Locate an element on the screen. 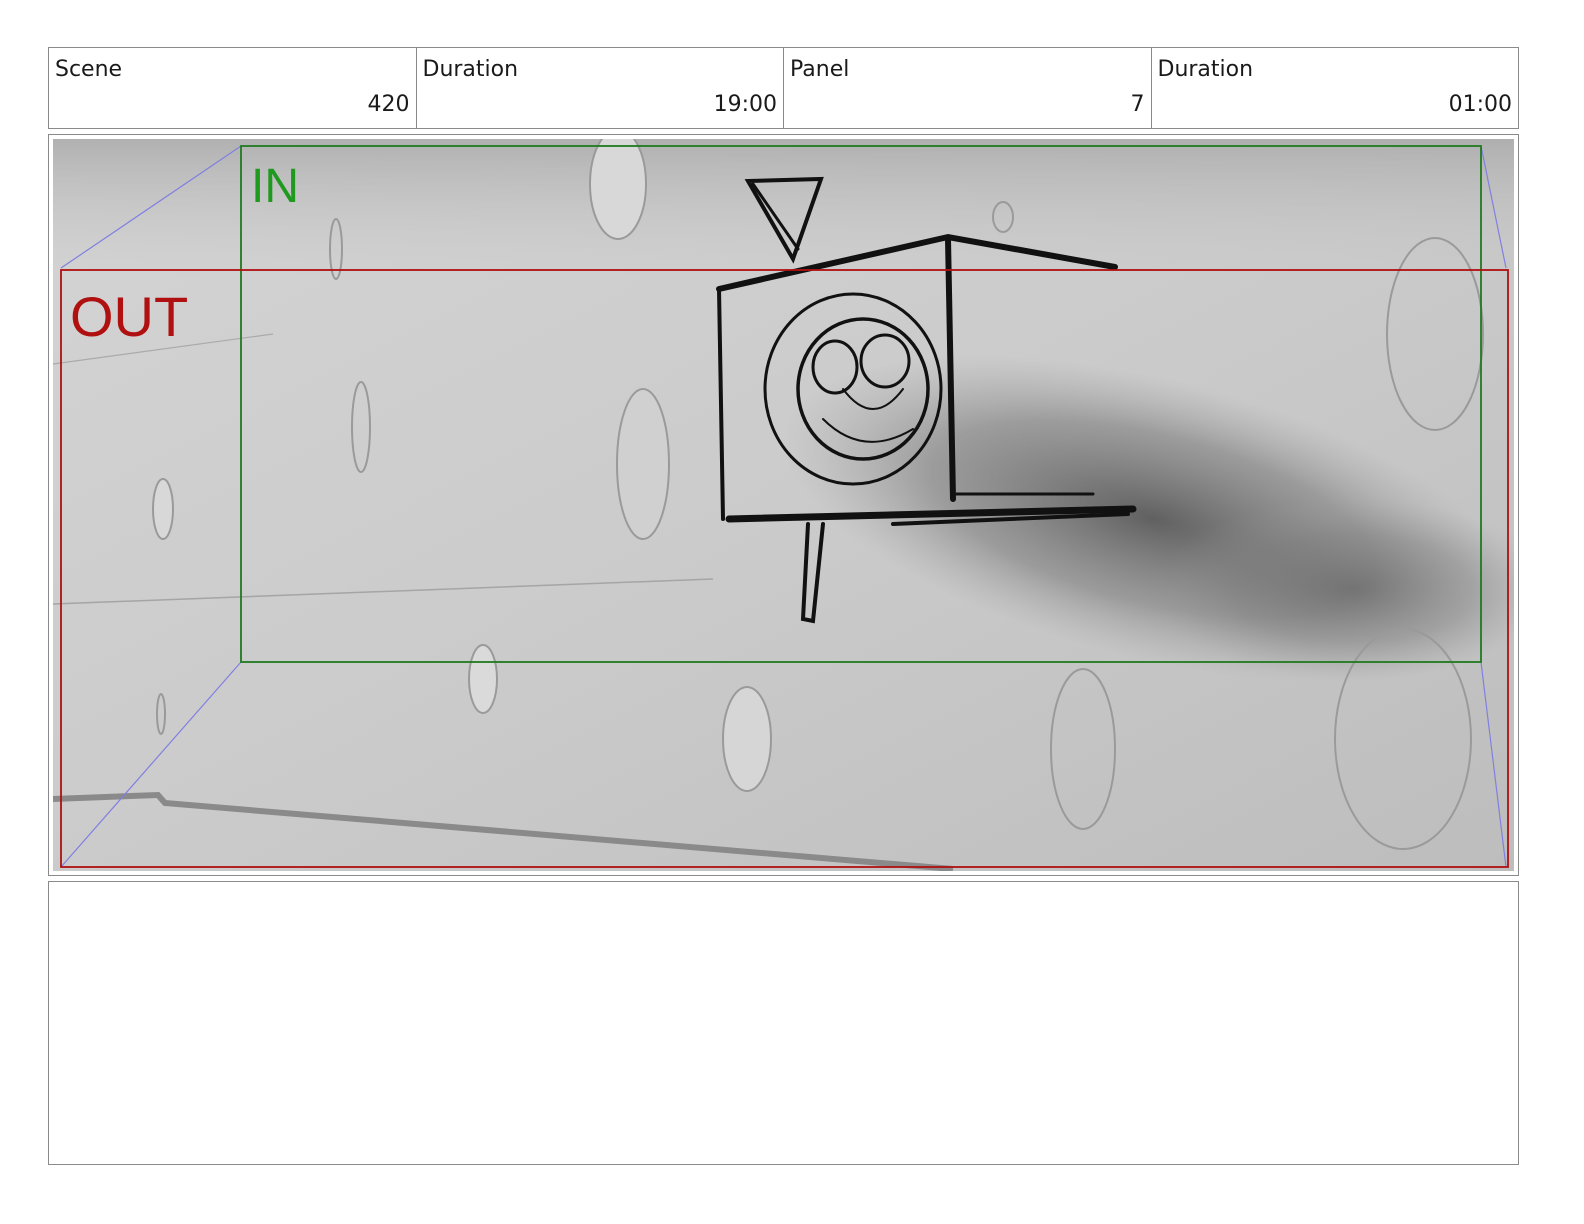 Image resolution: width=1584 pixels, height=1224 pixels. panel-label: Panel is located at coordinates (820, 69).